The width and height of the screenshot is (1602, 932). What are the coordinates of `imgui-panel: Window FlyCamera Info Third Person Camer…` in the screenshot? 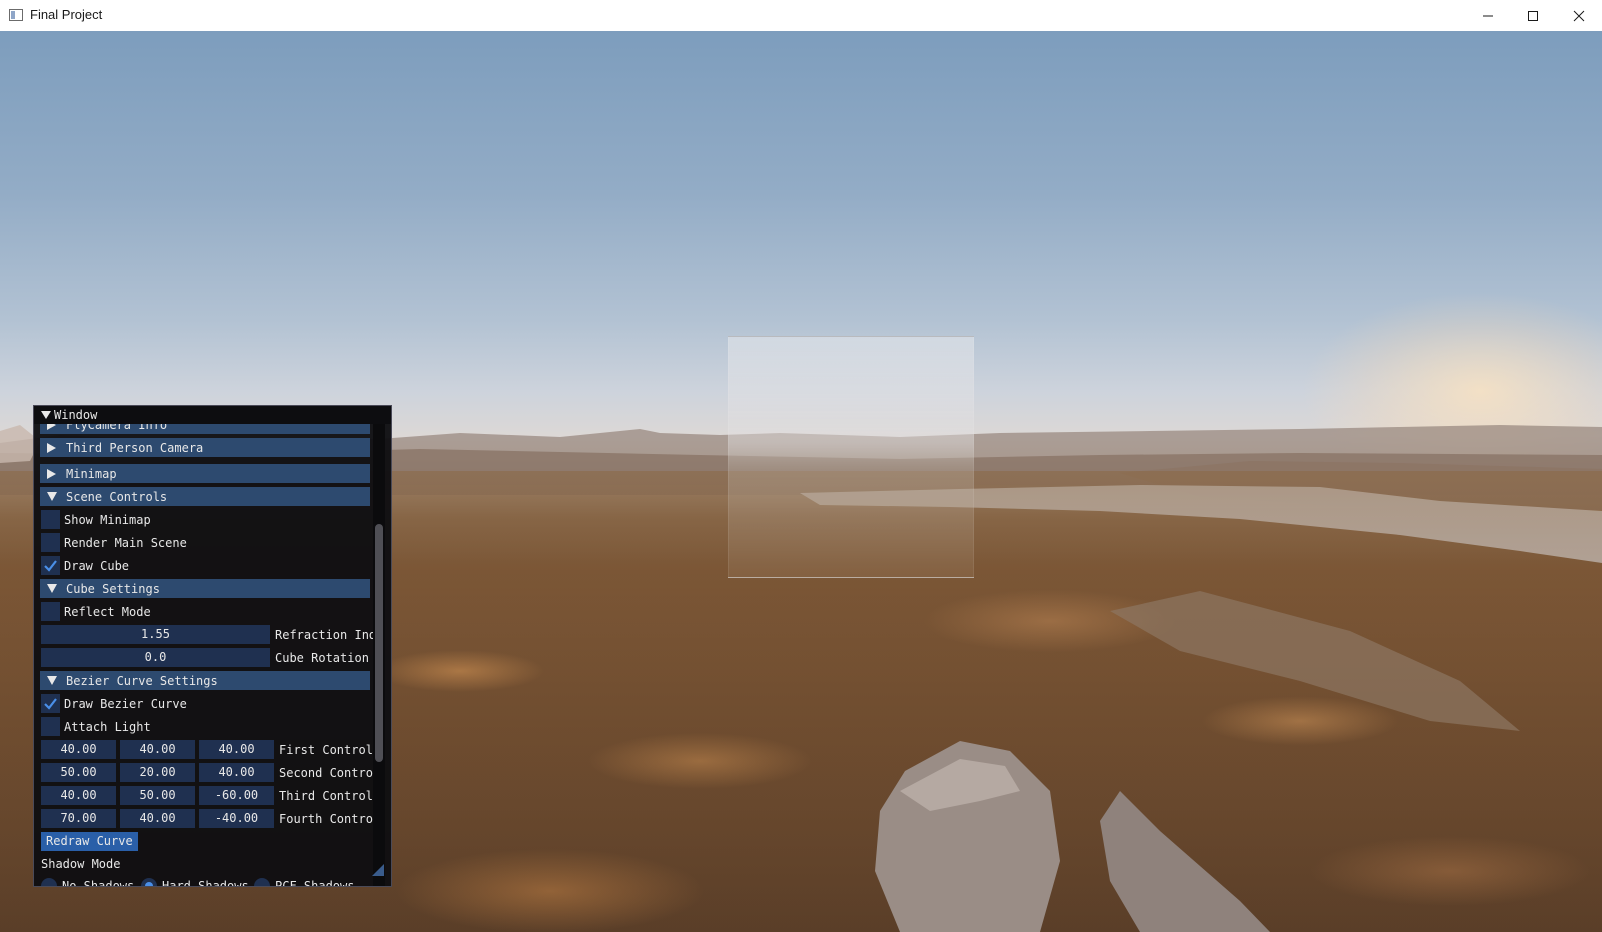 It's located at (212, 646).